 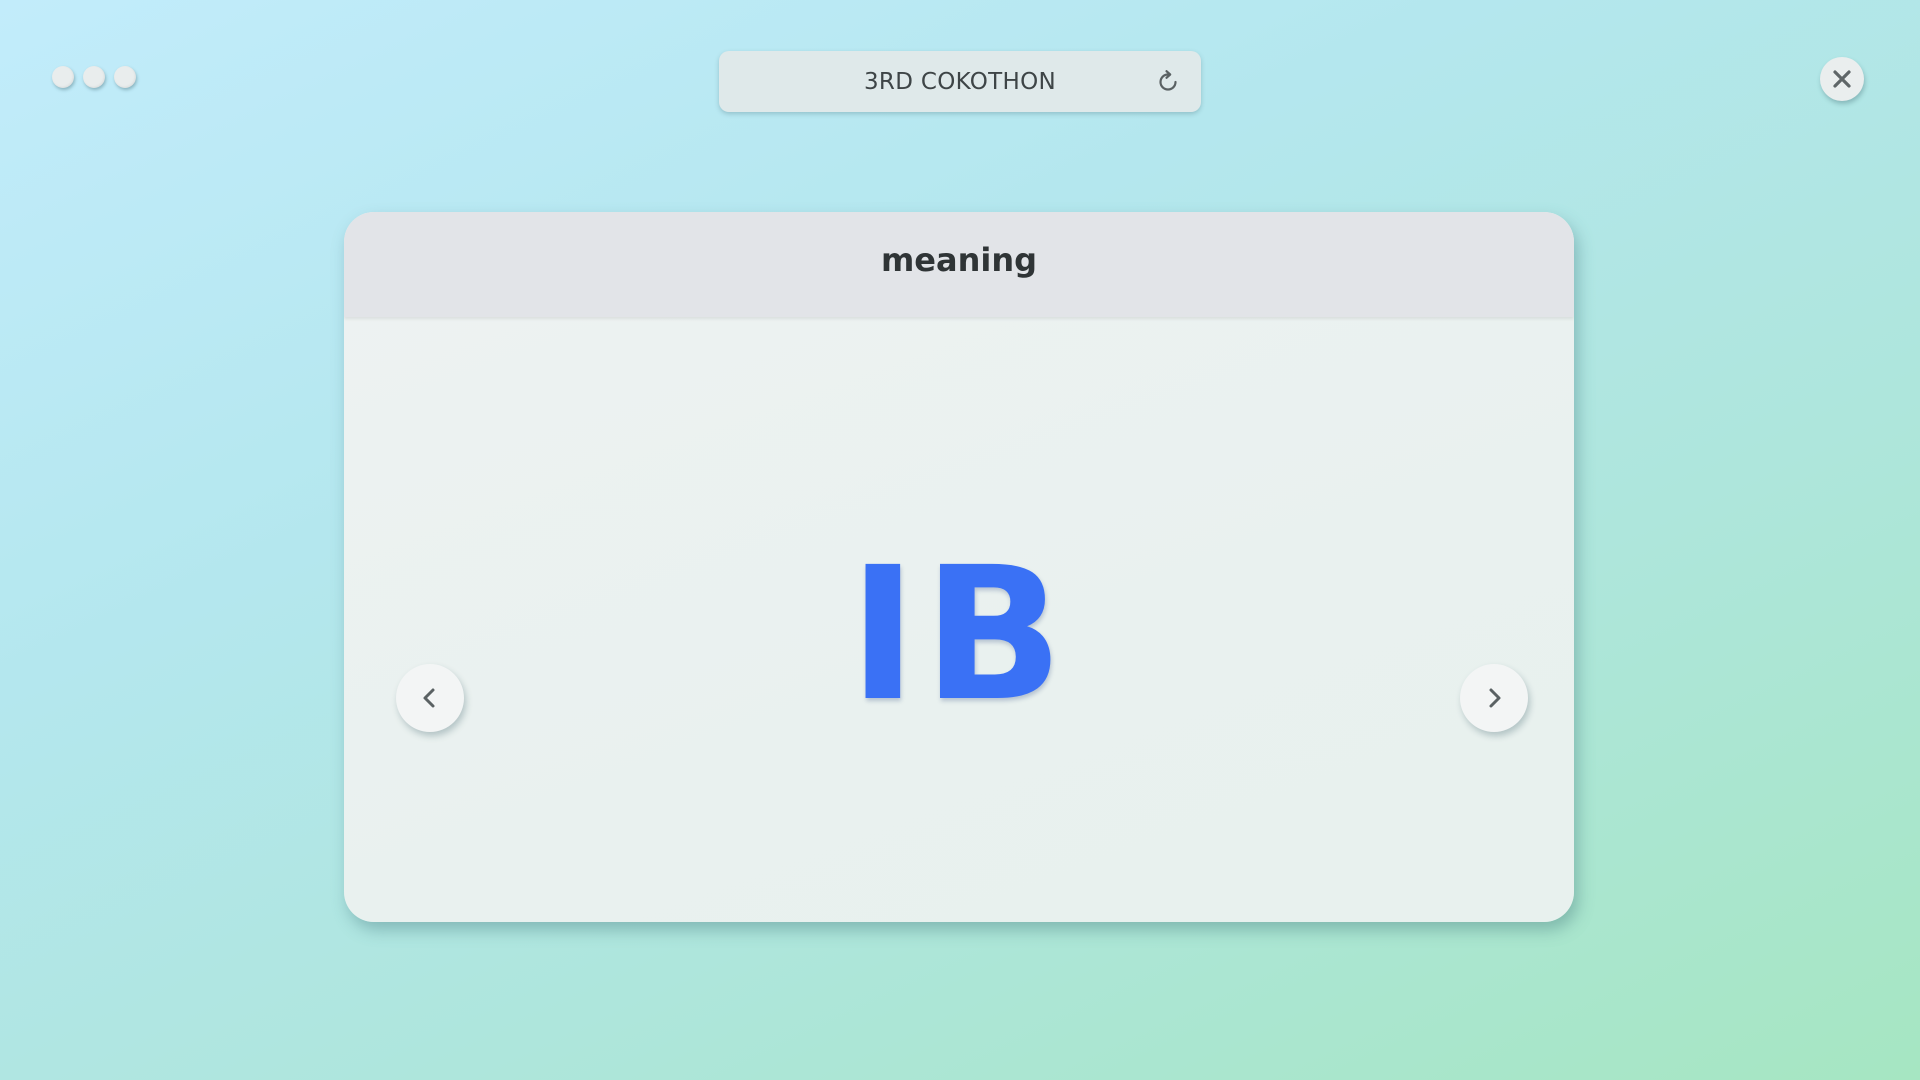 I want to click on close-button, so click(x=1842, y=79).